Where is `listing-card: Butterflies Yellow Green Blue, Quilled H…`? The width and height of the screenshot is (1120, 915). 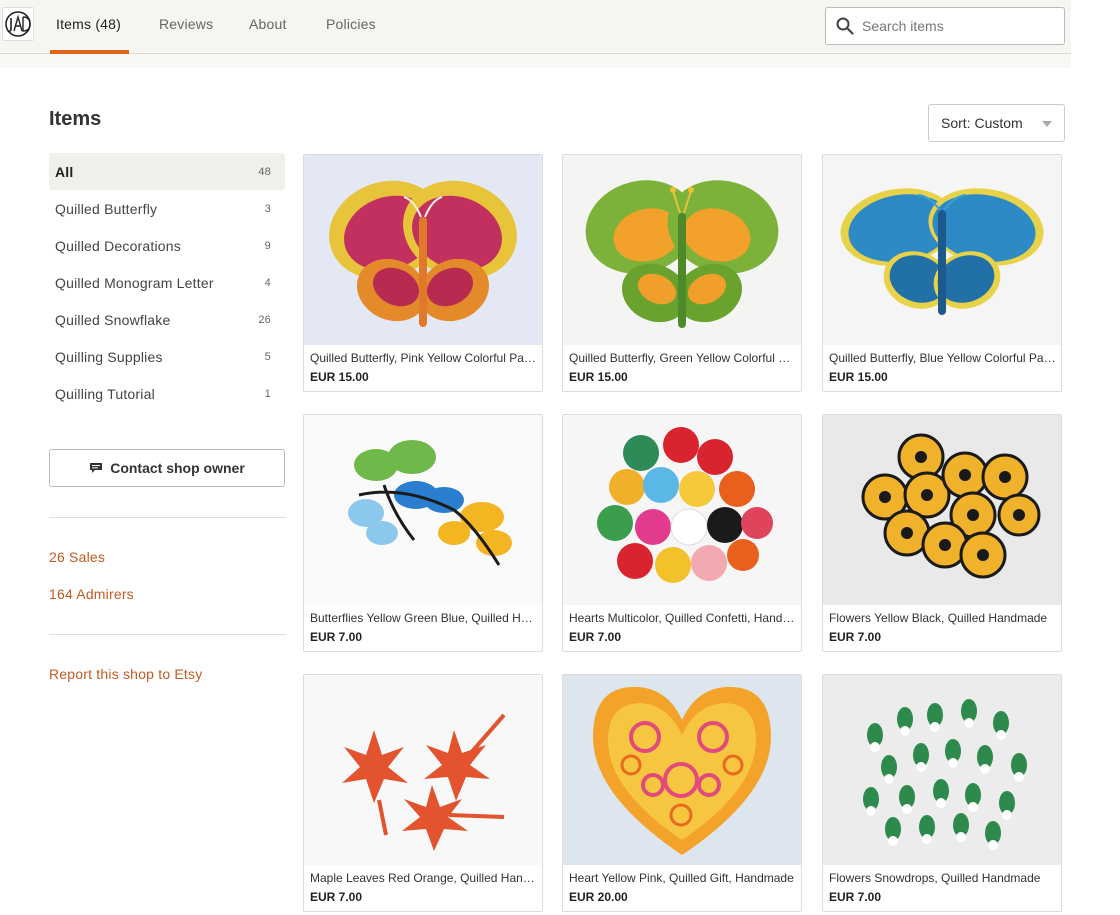
listing-card: Butterflies Yellow Green Blue, Quilled H… is located at coordinates (423, 533).